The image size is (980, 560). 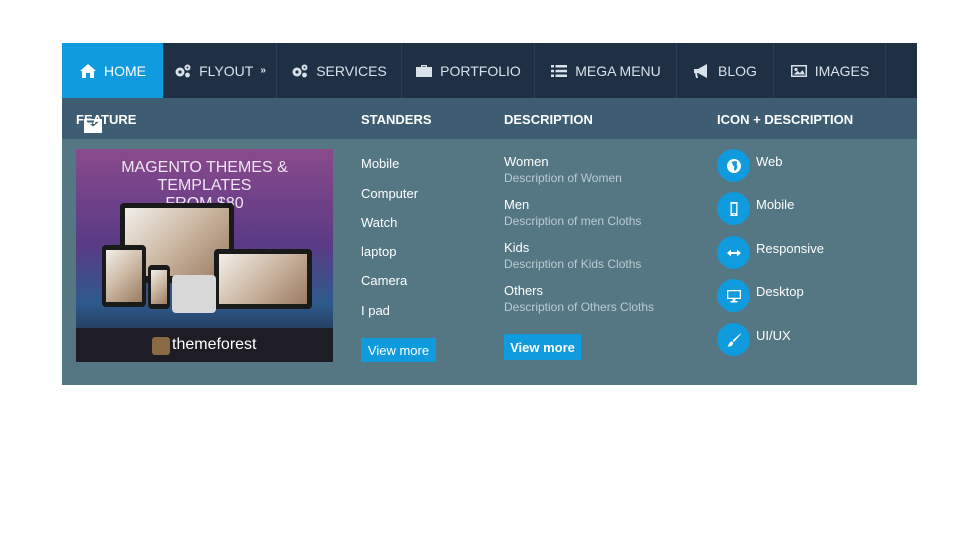 What do you see at coordinates (701, 70) in the screenshot?
I see `bullhorn-icon` at bounding box center [701, 70].